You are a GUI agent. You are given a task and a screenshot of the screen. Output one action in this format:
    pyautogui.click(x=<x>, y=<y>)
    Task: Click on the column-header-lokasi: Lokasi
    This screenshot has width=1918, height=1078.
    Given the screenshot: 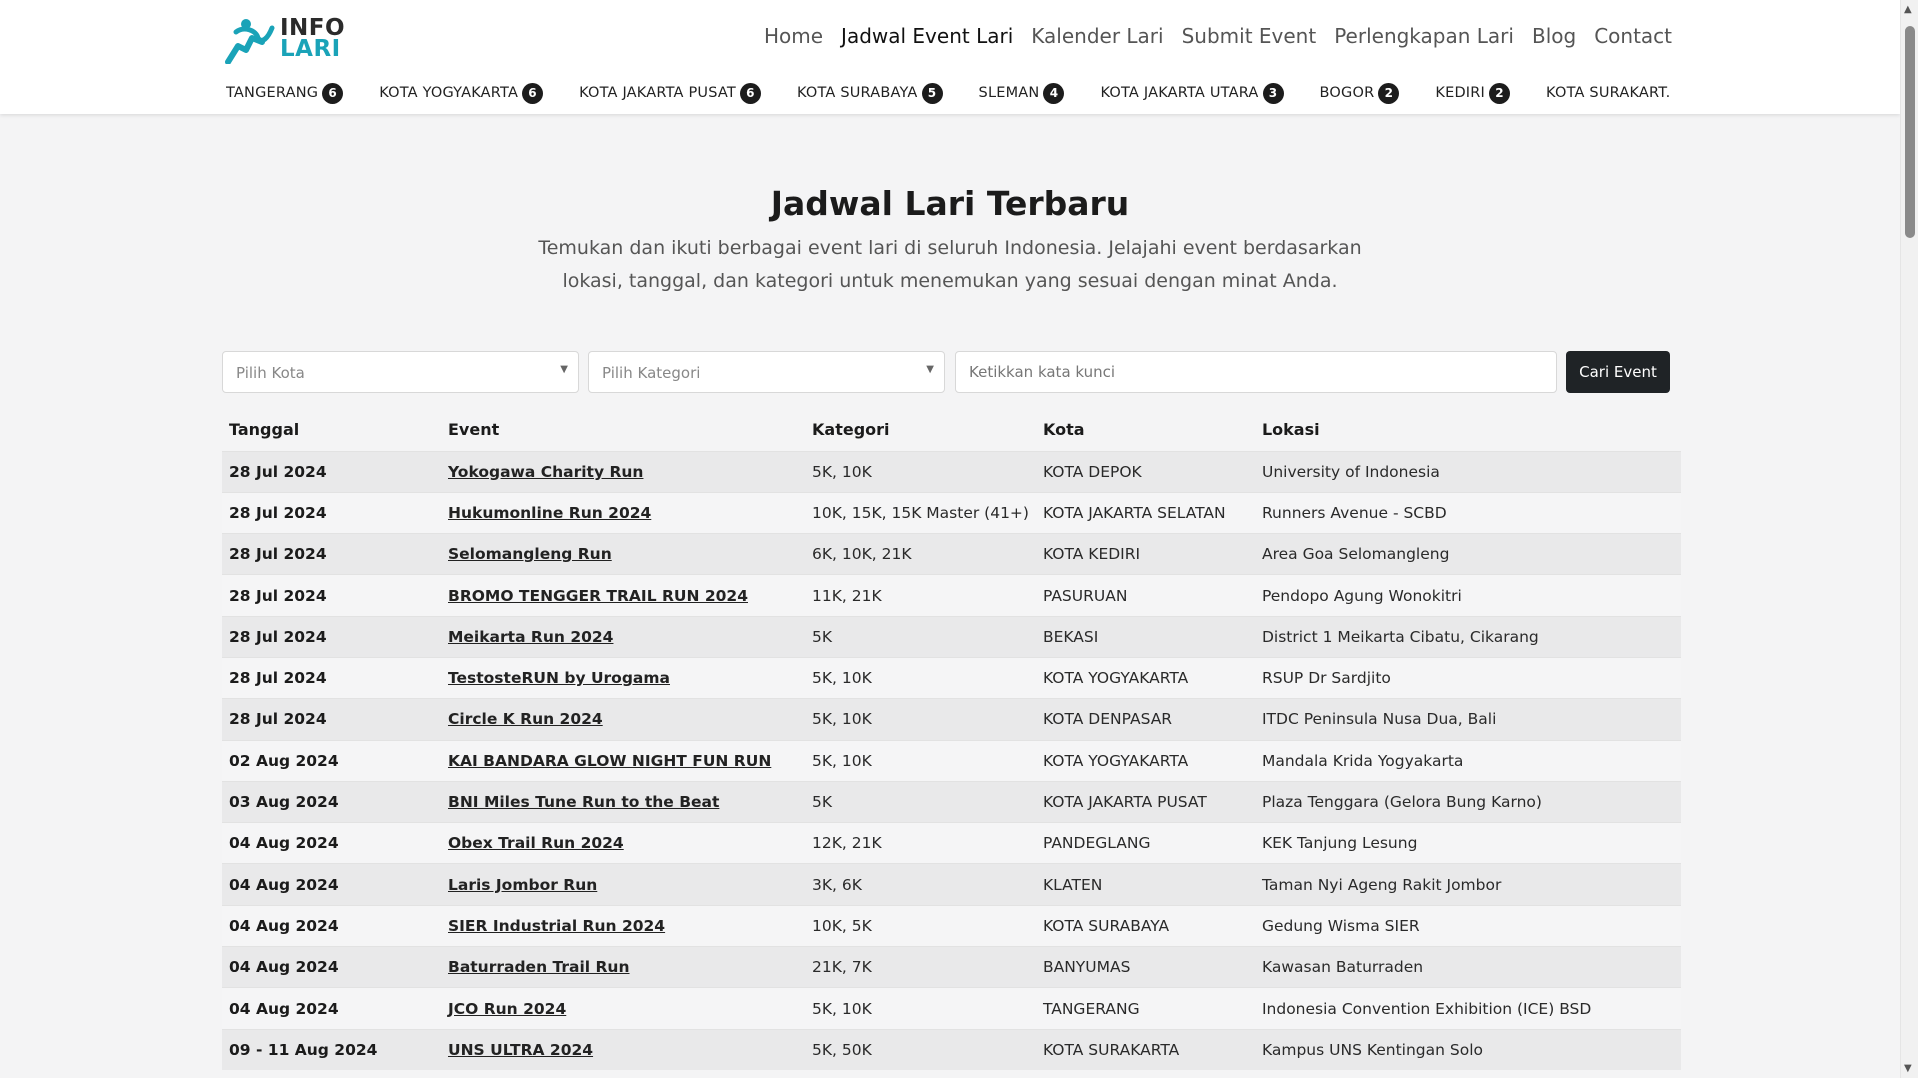 What is the action you would take?
    pyautogui.click(x=1468, y=430)
    